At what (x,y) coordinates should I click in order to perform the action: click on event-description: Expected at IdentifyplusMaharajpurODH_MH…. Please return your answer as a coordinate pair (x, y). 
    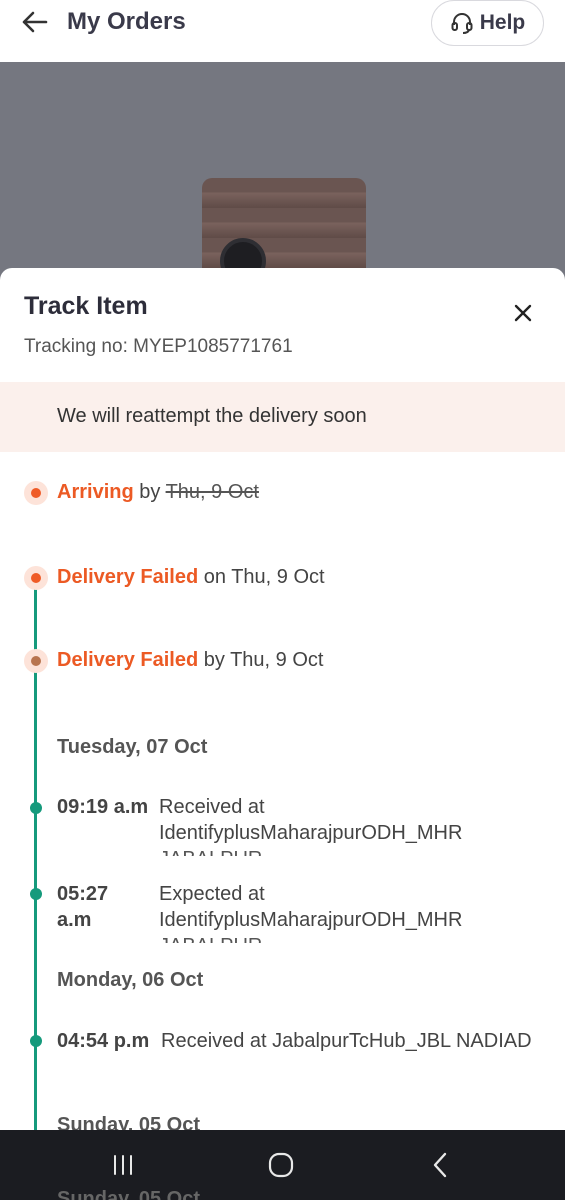
    Looking at the image, I should click on (310, 912).